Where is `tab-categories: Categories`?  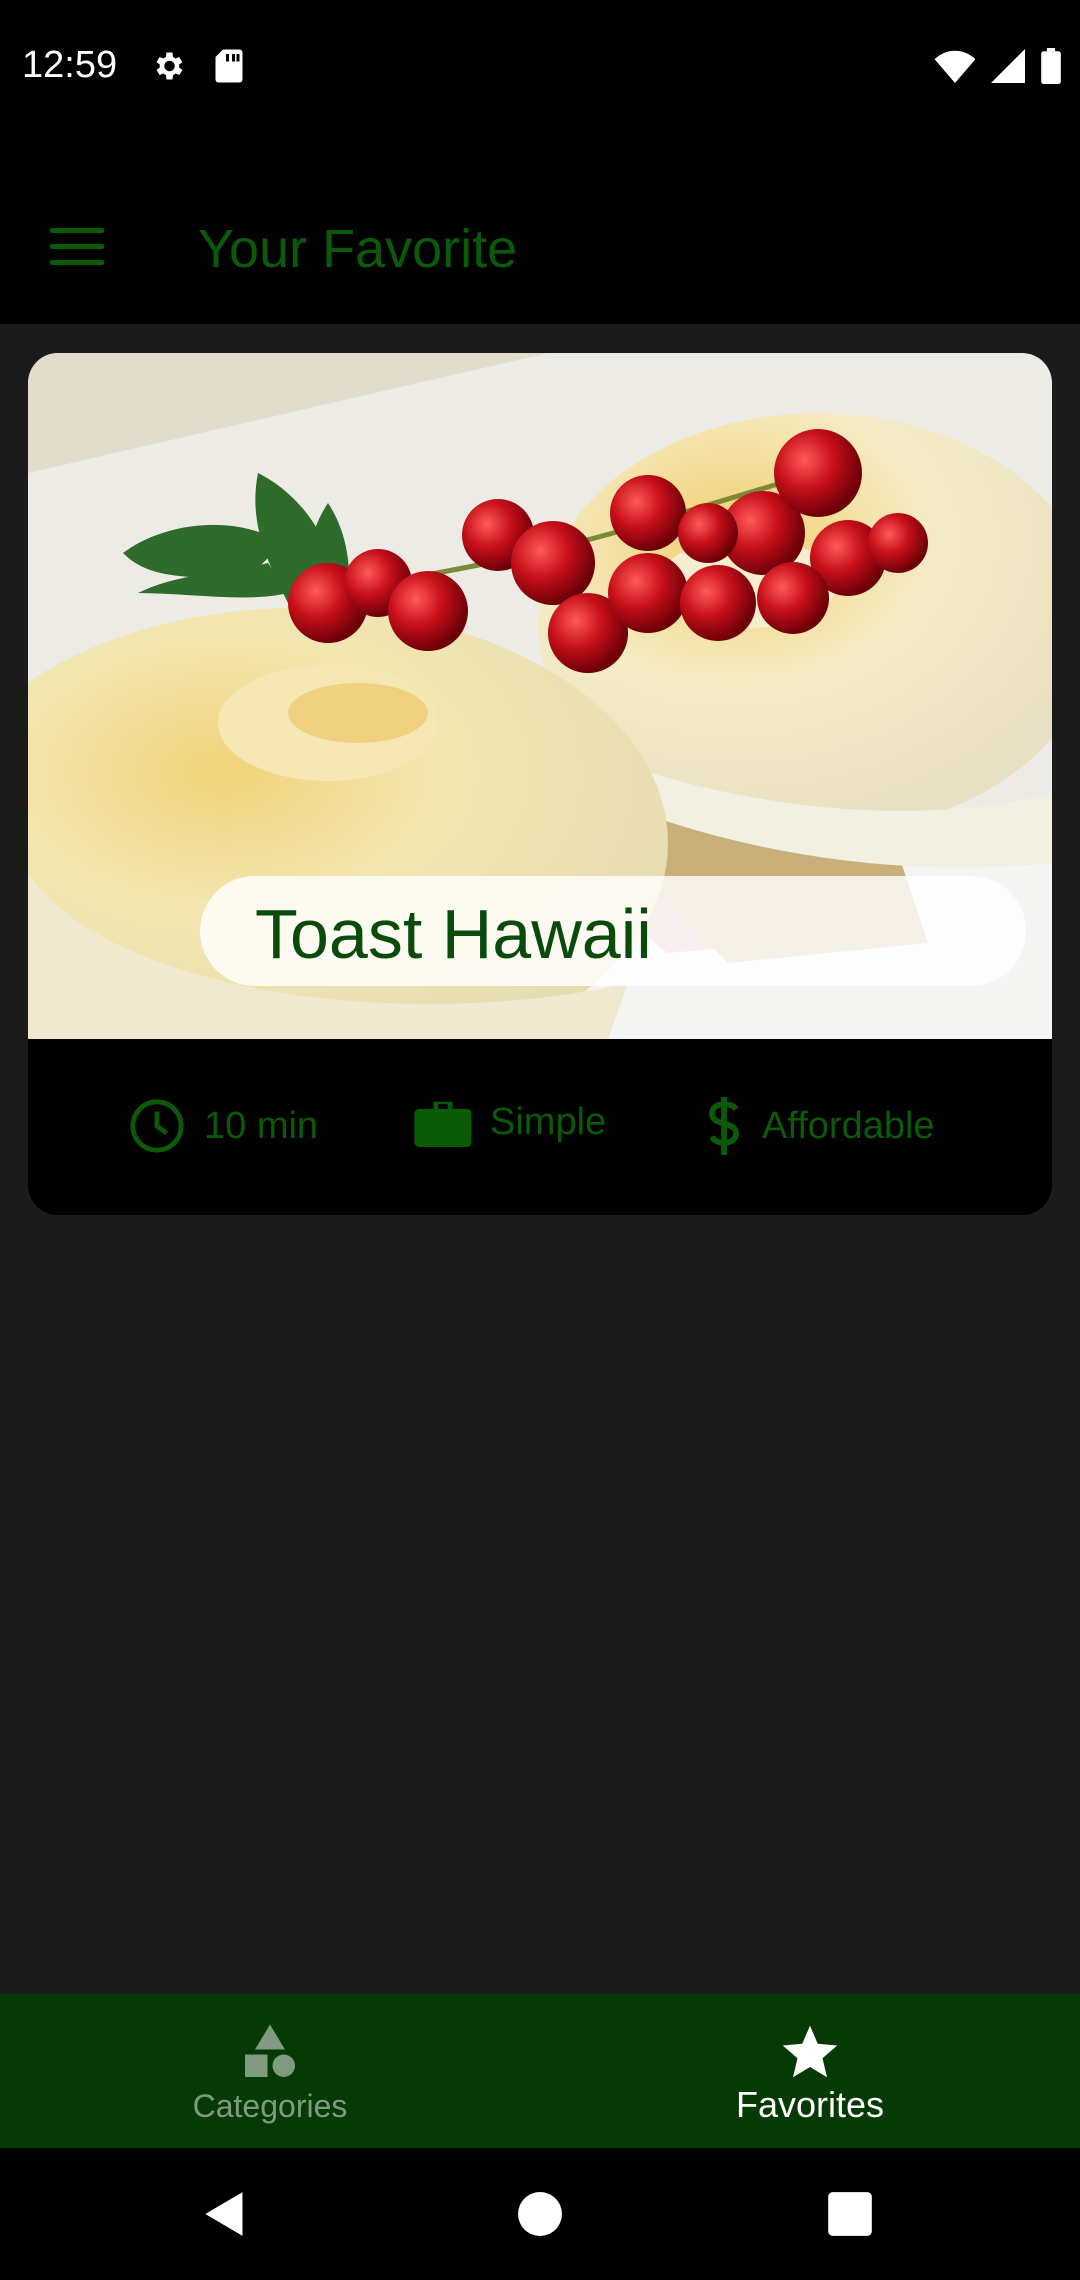 tab-categories: Categories is located at coordinates (270, 2071).